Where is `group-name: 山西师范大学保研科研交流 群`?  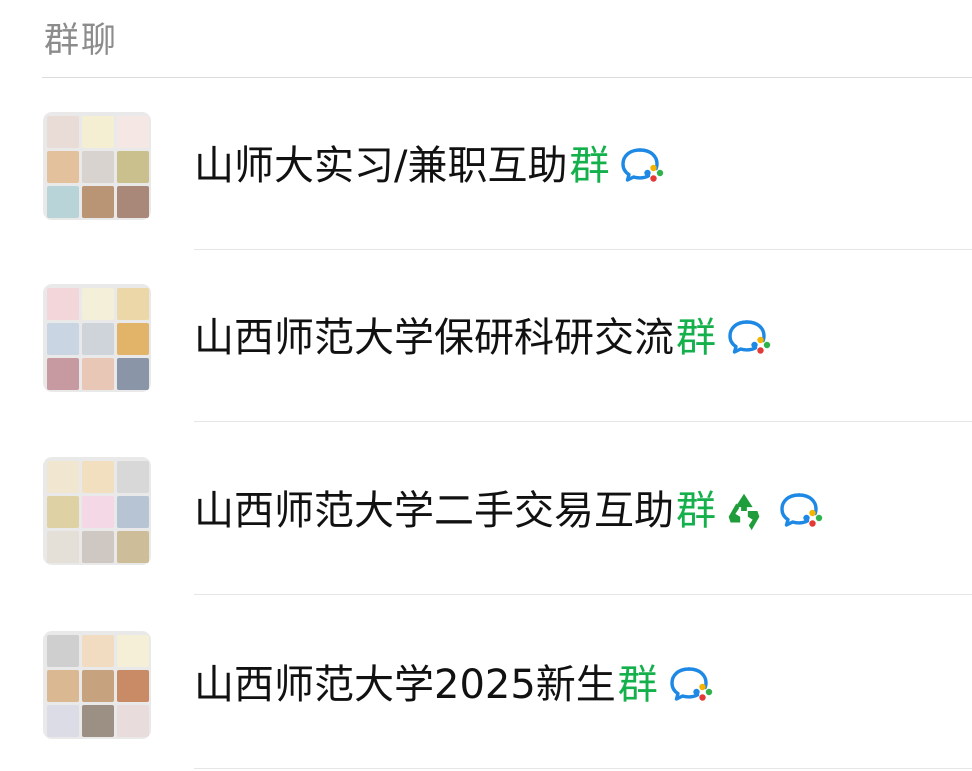 group-name: 山西师范大学保研科研交流 群 is located at coordinates (484, 338).